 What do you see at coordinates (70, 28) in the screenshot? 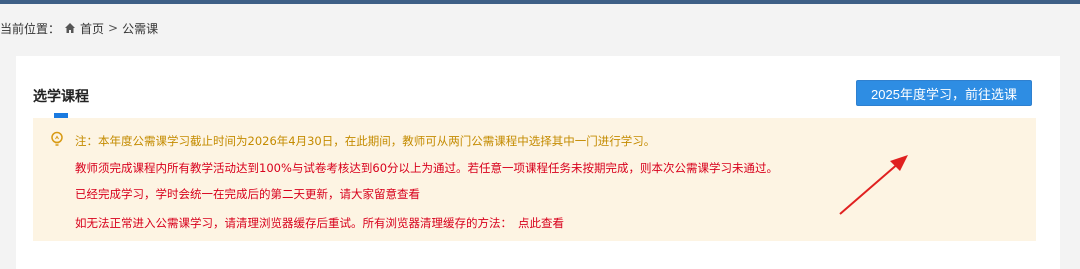
I see `home-icon` at bounding box center [70, 28].